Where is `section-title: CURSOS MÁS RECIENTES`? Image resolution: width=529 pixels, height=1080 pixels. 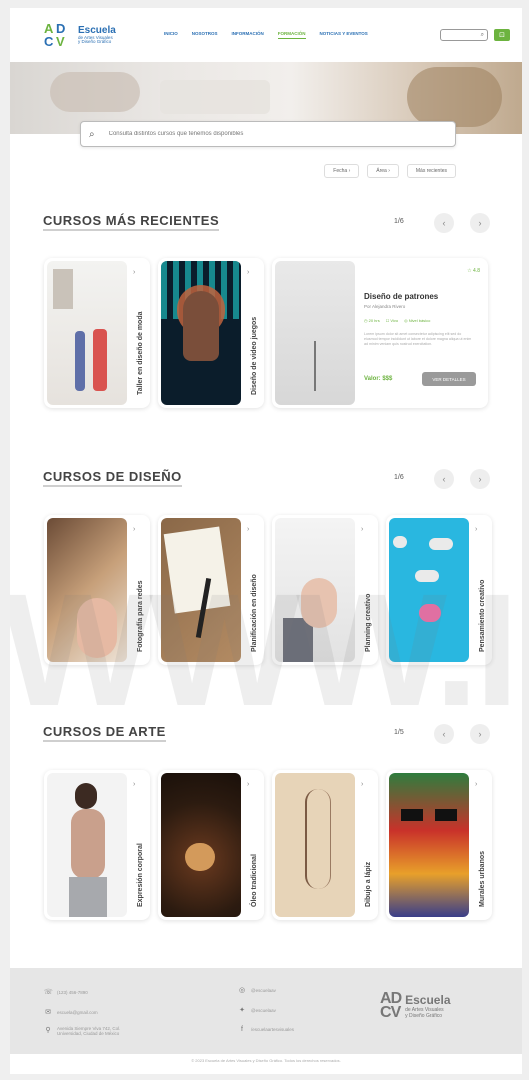
section-title: CURSOS MÁS RECIENTES is located at coordinates (131, 222).